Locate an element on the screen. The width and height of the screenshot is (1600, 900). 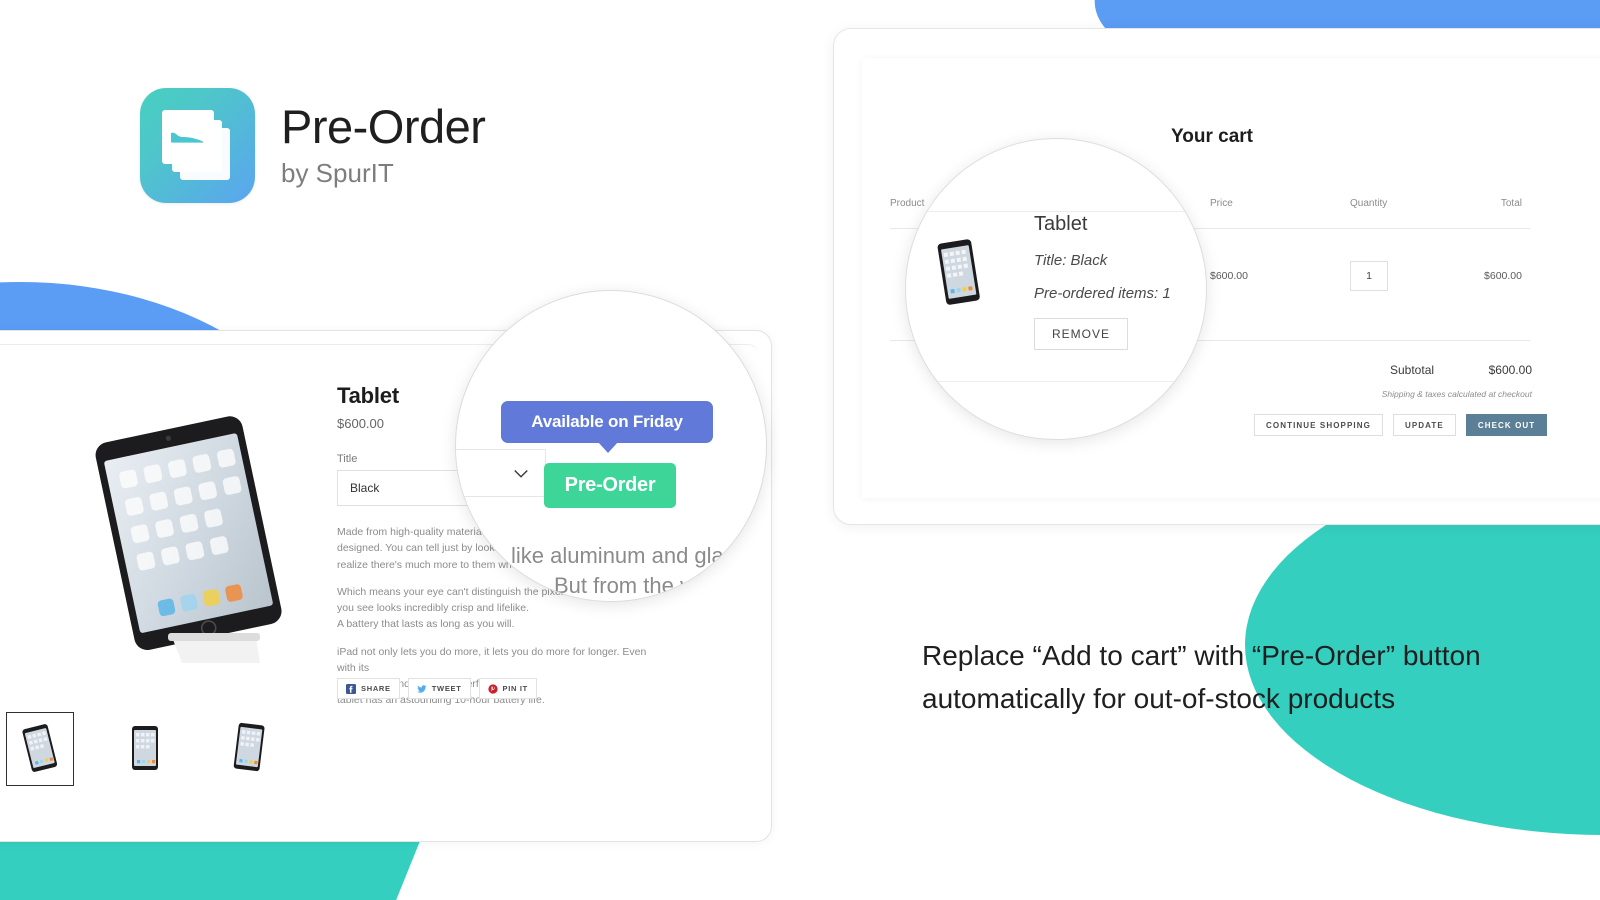
product-thumbnail-strip is located at coordinates (144, 749).